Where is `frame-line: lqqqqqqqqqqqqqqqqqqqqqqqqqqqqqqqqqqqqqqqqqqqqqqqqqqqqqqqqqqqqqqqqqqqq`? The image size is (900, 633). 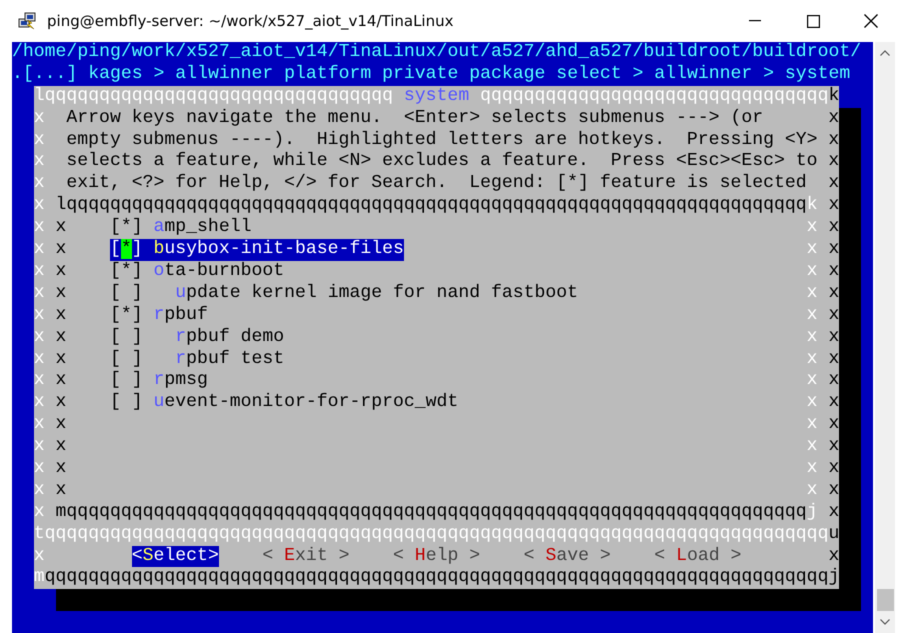
frame-line: lqqqqqqqqqqqqqqqqqqqqqqqqqqqqqqqqqqqqqqqqqqqqqqqqqqqqqqqqqqqqqqqqqqqq is located at coordinates (431, 206).